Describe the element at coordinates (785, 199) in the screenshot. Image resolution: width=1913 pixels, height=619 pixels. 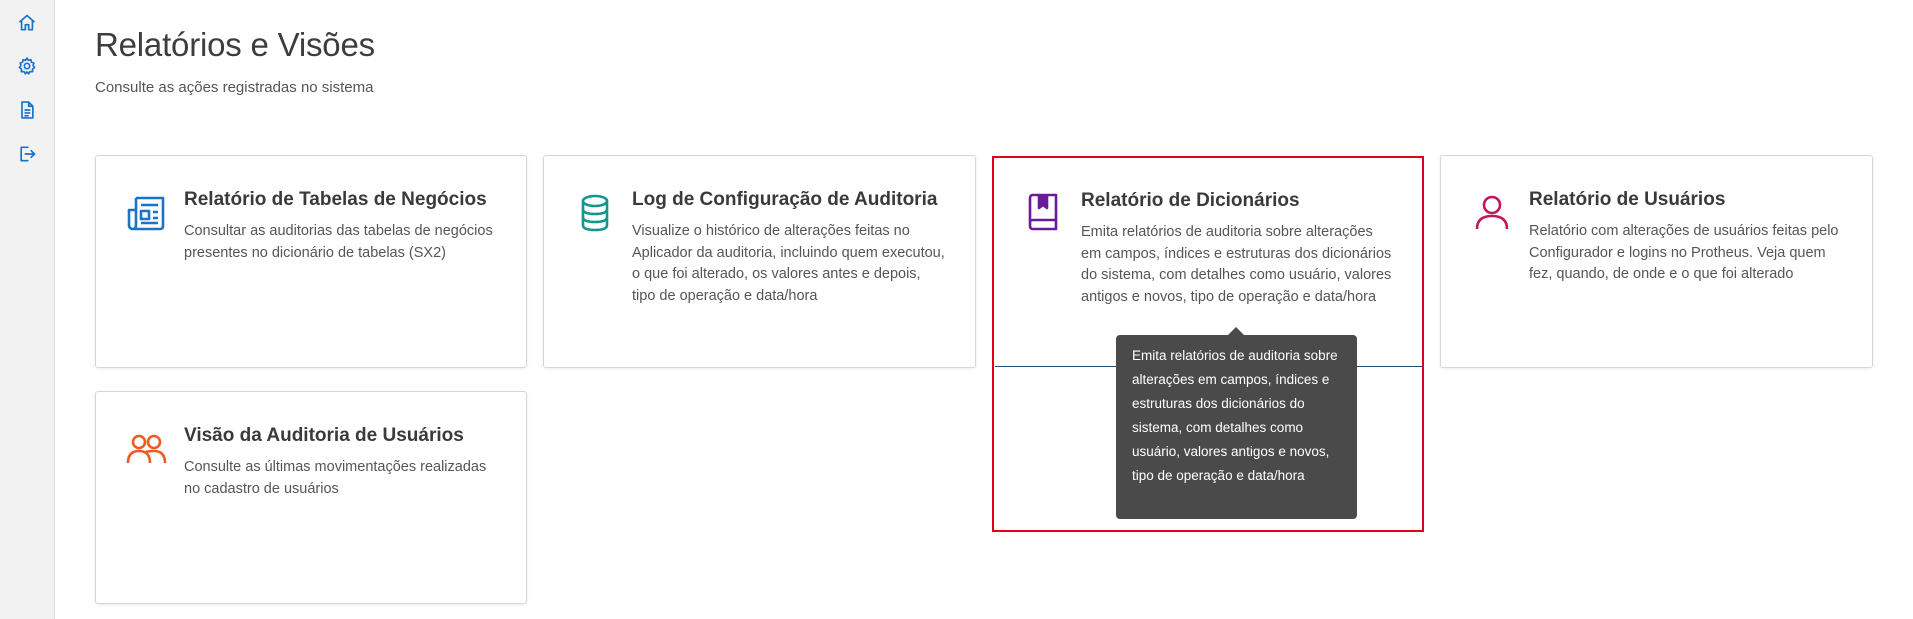
I see `card-title: Log de Configuração de Auditoria` at that location.